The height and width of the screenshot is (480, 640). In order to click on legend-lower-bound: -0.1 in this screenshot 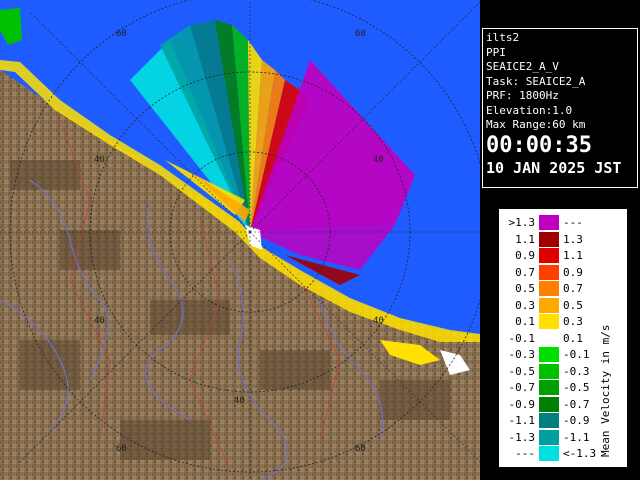, I will do `click(522, 338)`.